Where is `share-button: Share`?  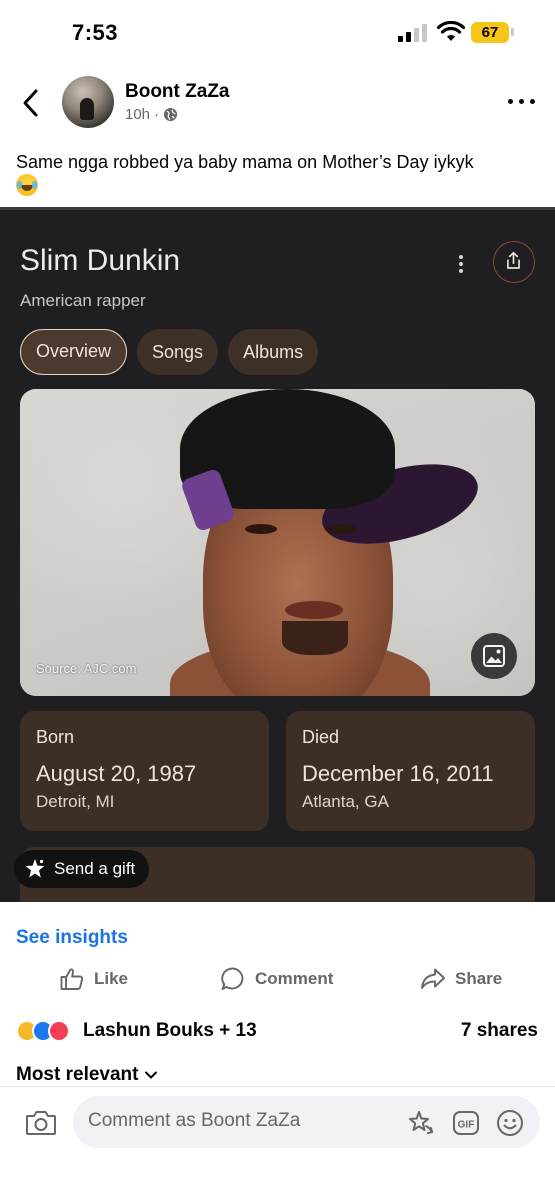
share-button: Share is located at coordinates (461, 979).